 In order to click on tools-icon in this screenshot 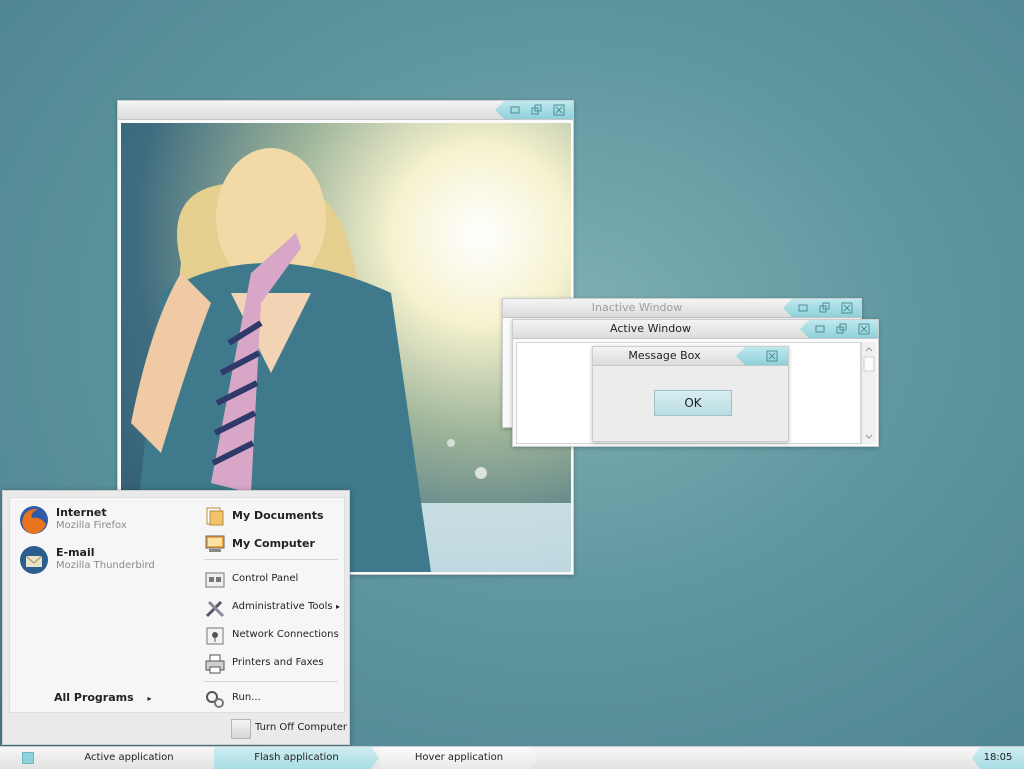, I will do `click(215, 608)`.